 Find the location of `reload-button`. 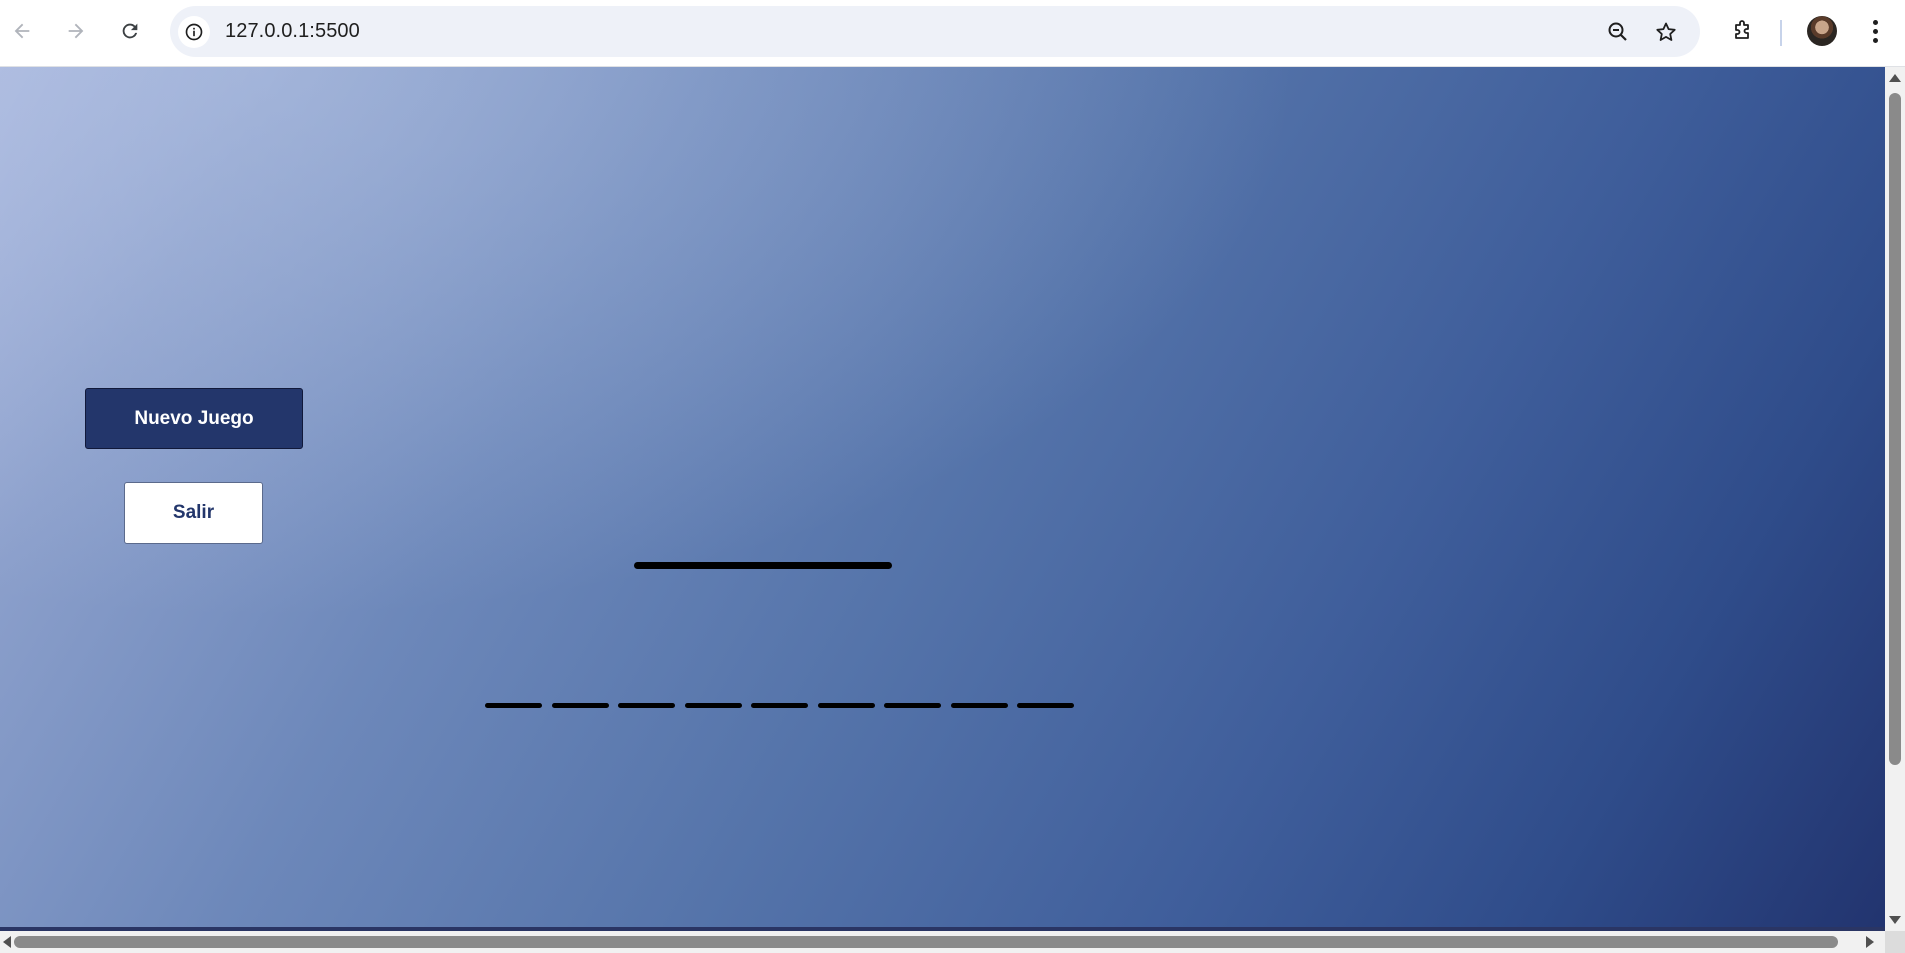

reload-button is located at coordinates (130, 31).